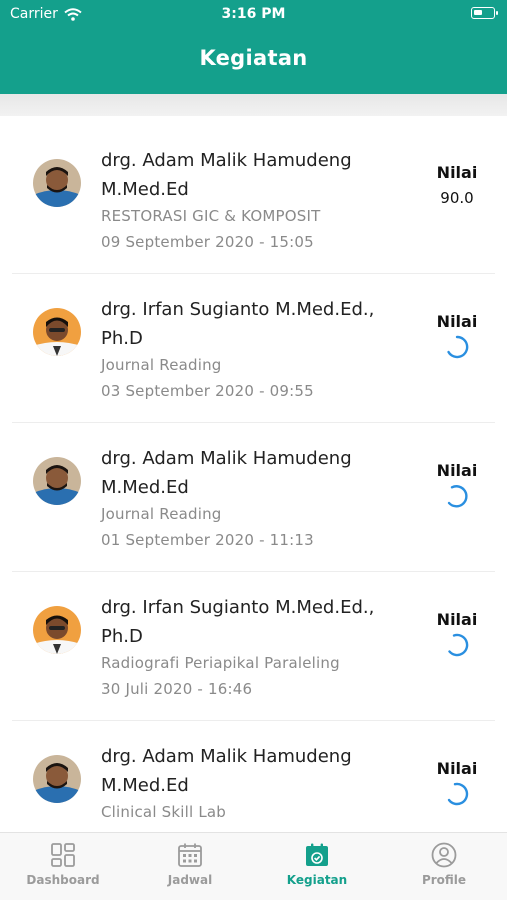 The height and width of the screenshot is (900, 507). Describe the element at coordinates (207, 242) in the screenshot. I see `activity-date: 09 September 2020 - 15:05` at that location.